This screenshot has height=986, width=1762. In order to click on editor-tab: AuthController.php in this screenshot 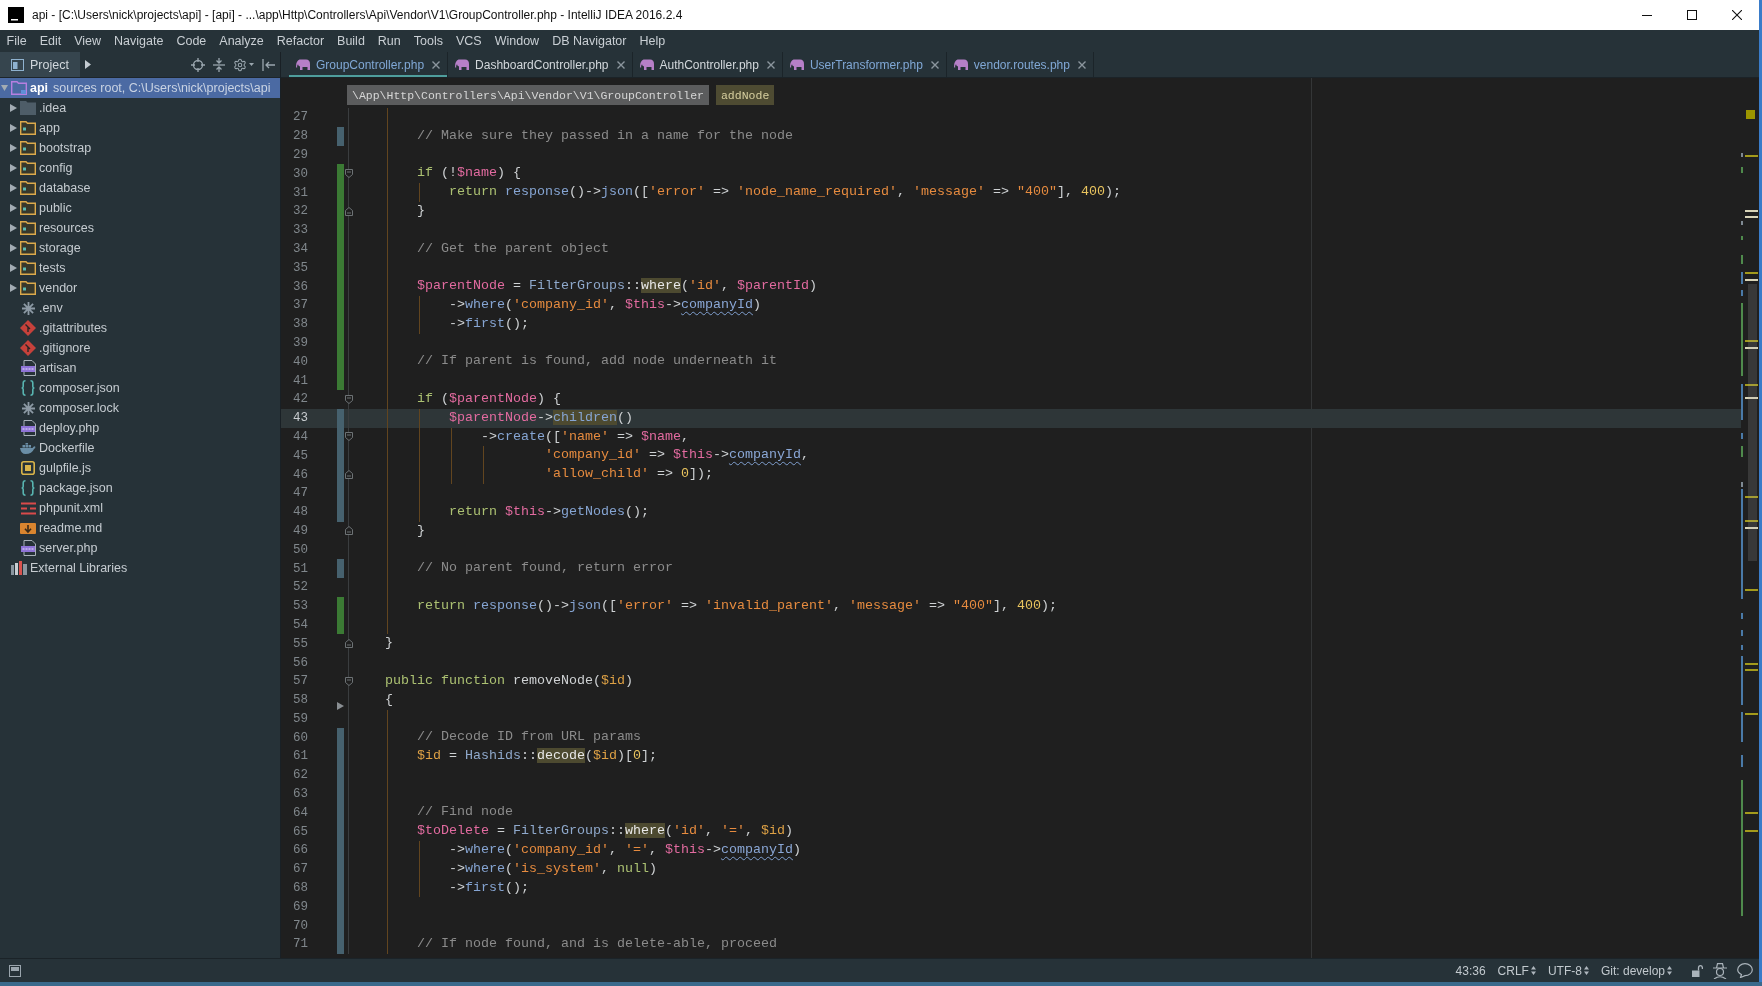, I will do `click(707, 64)`.